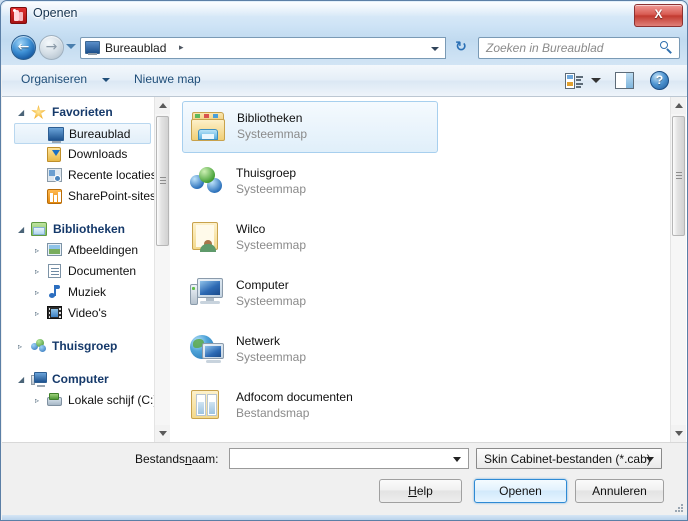 The height and width of the screenshot is (521, 688). What do you see at coordinates (310, 127) in the screenshot?
I see `list-item: Bibliotheken Systeemmap` at bounding box center [310, 127].